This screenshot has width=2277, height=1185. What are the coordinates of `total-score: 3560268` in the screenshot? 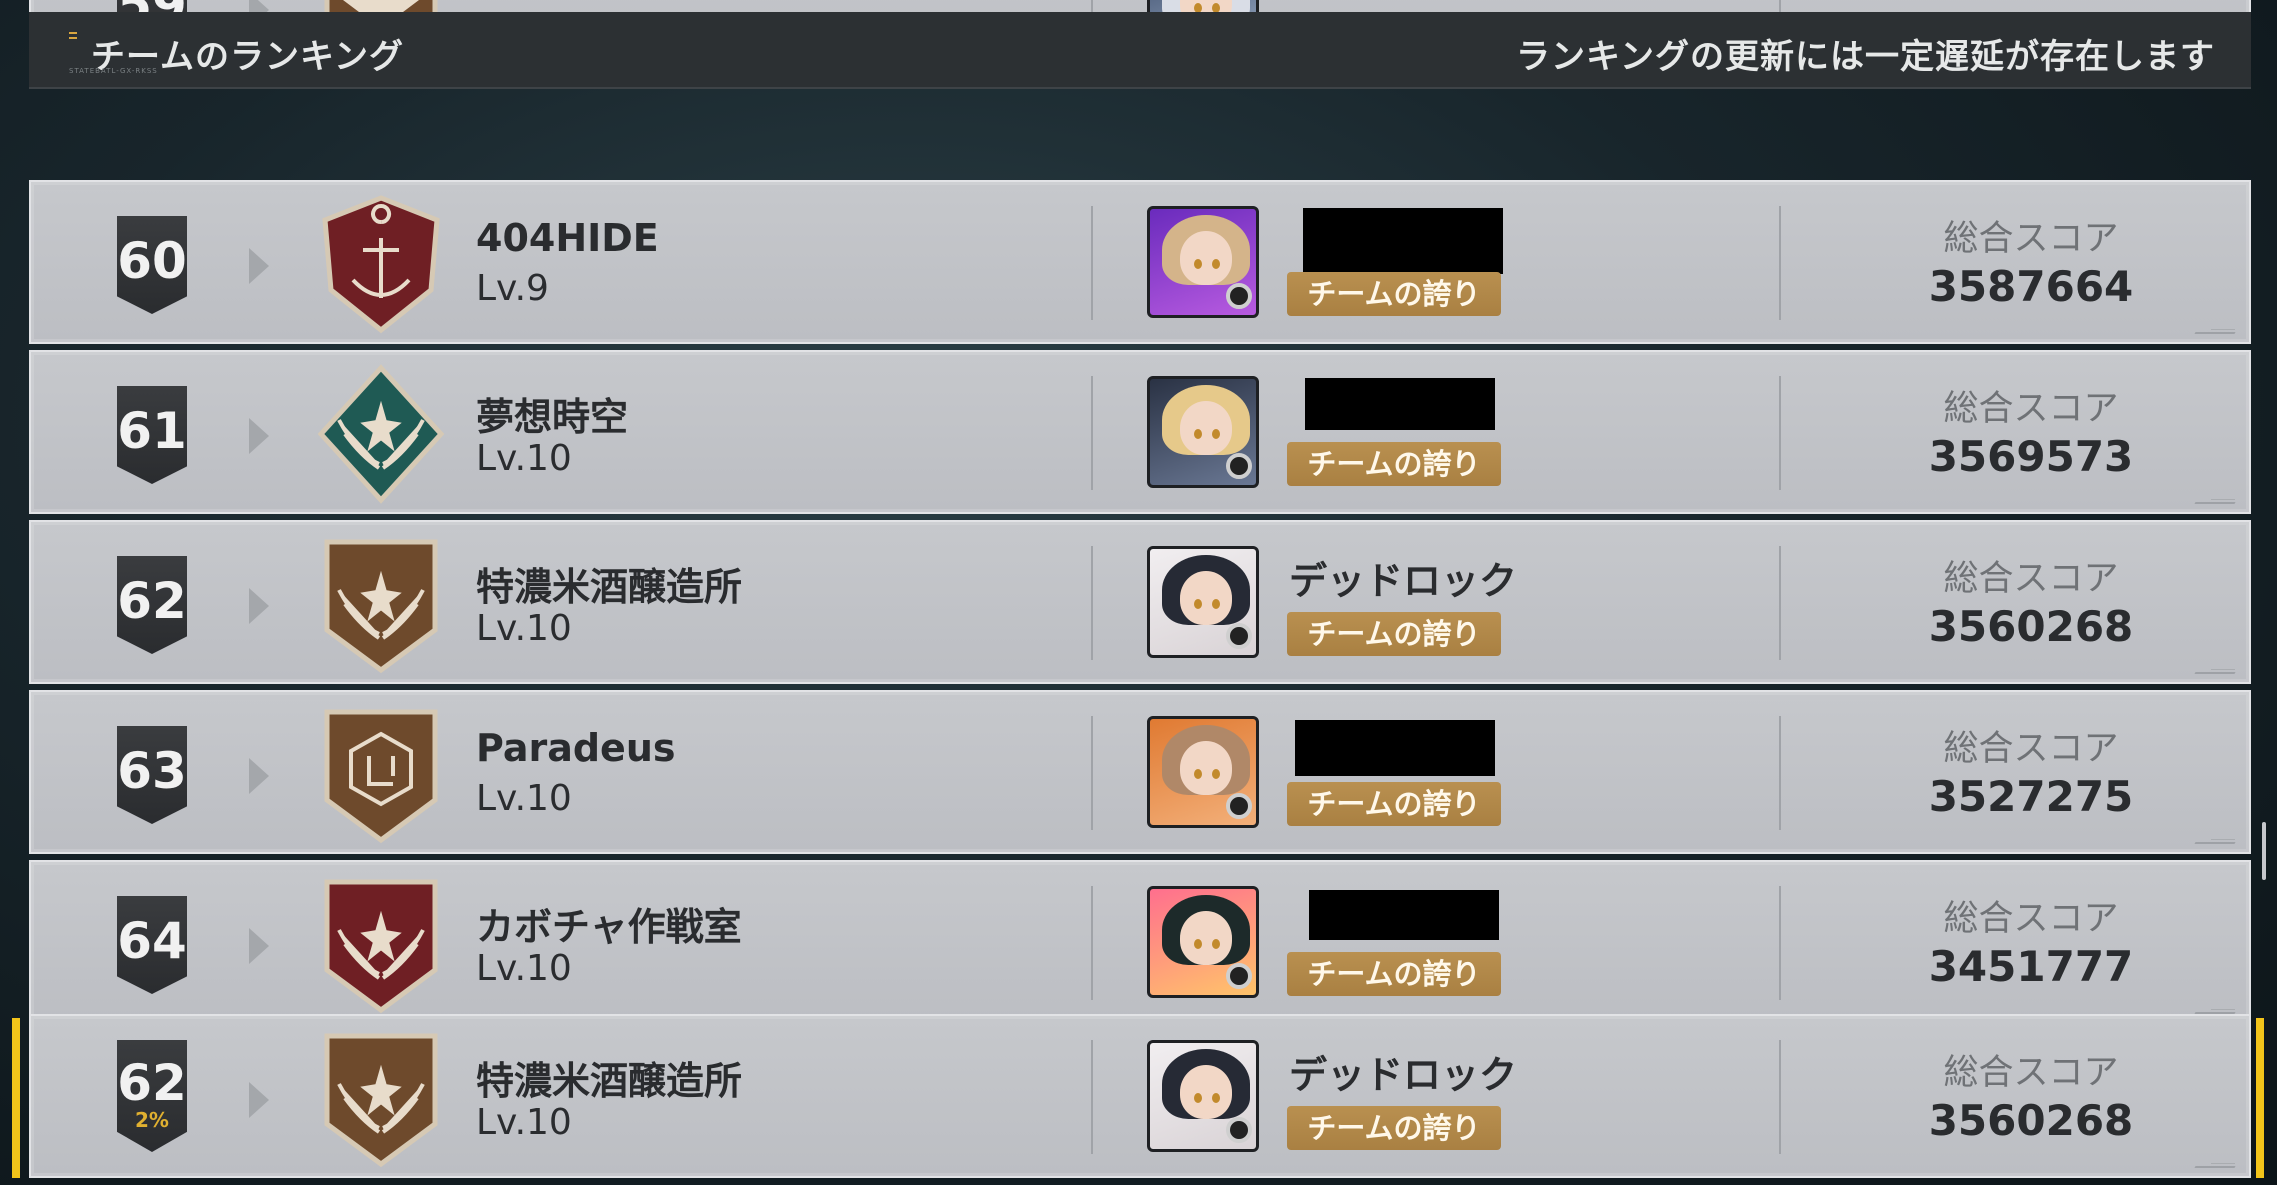 It's located at (2031, 1120).